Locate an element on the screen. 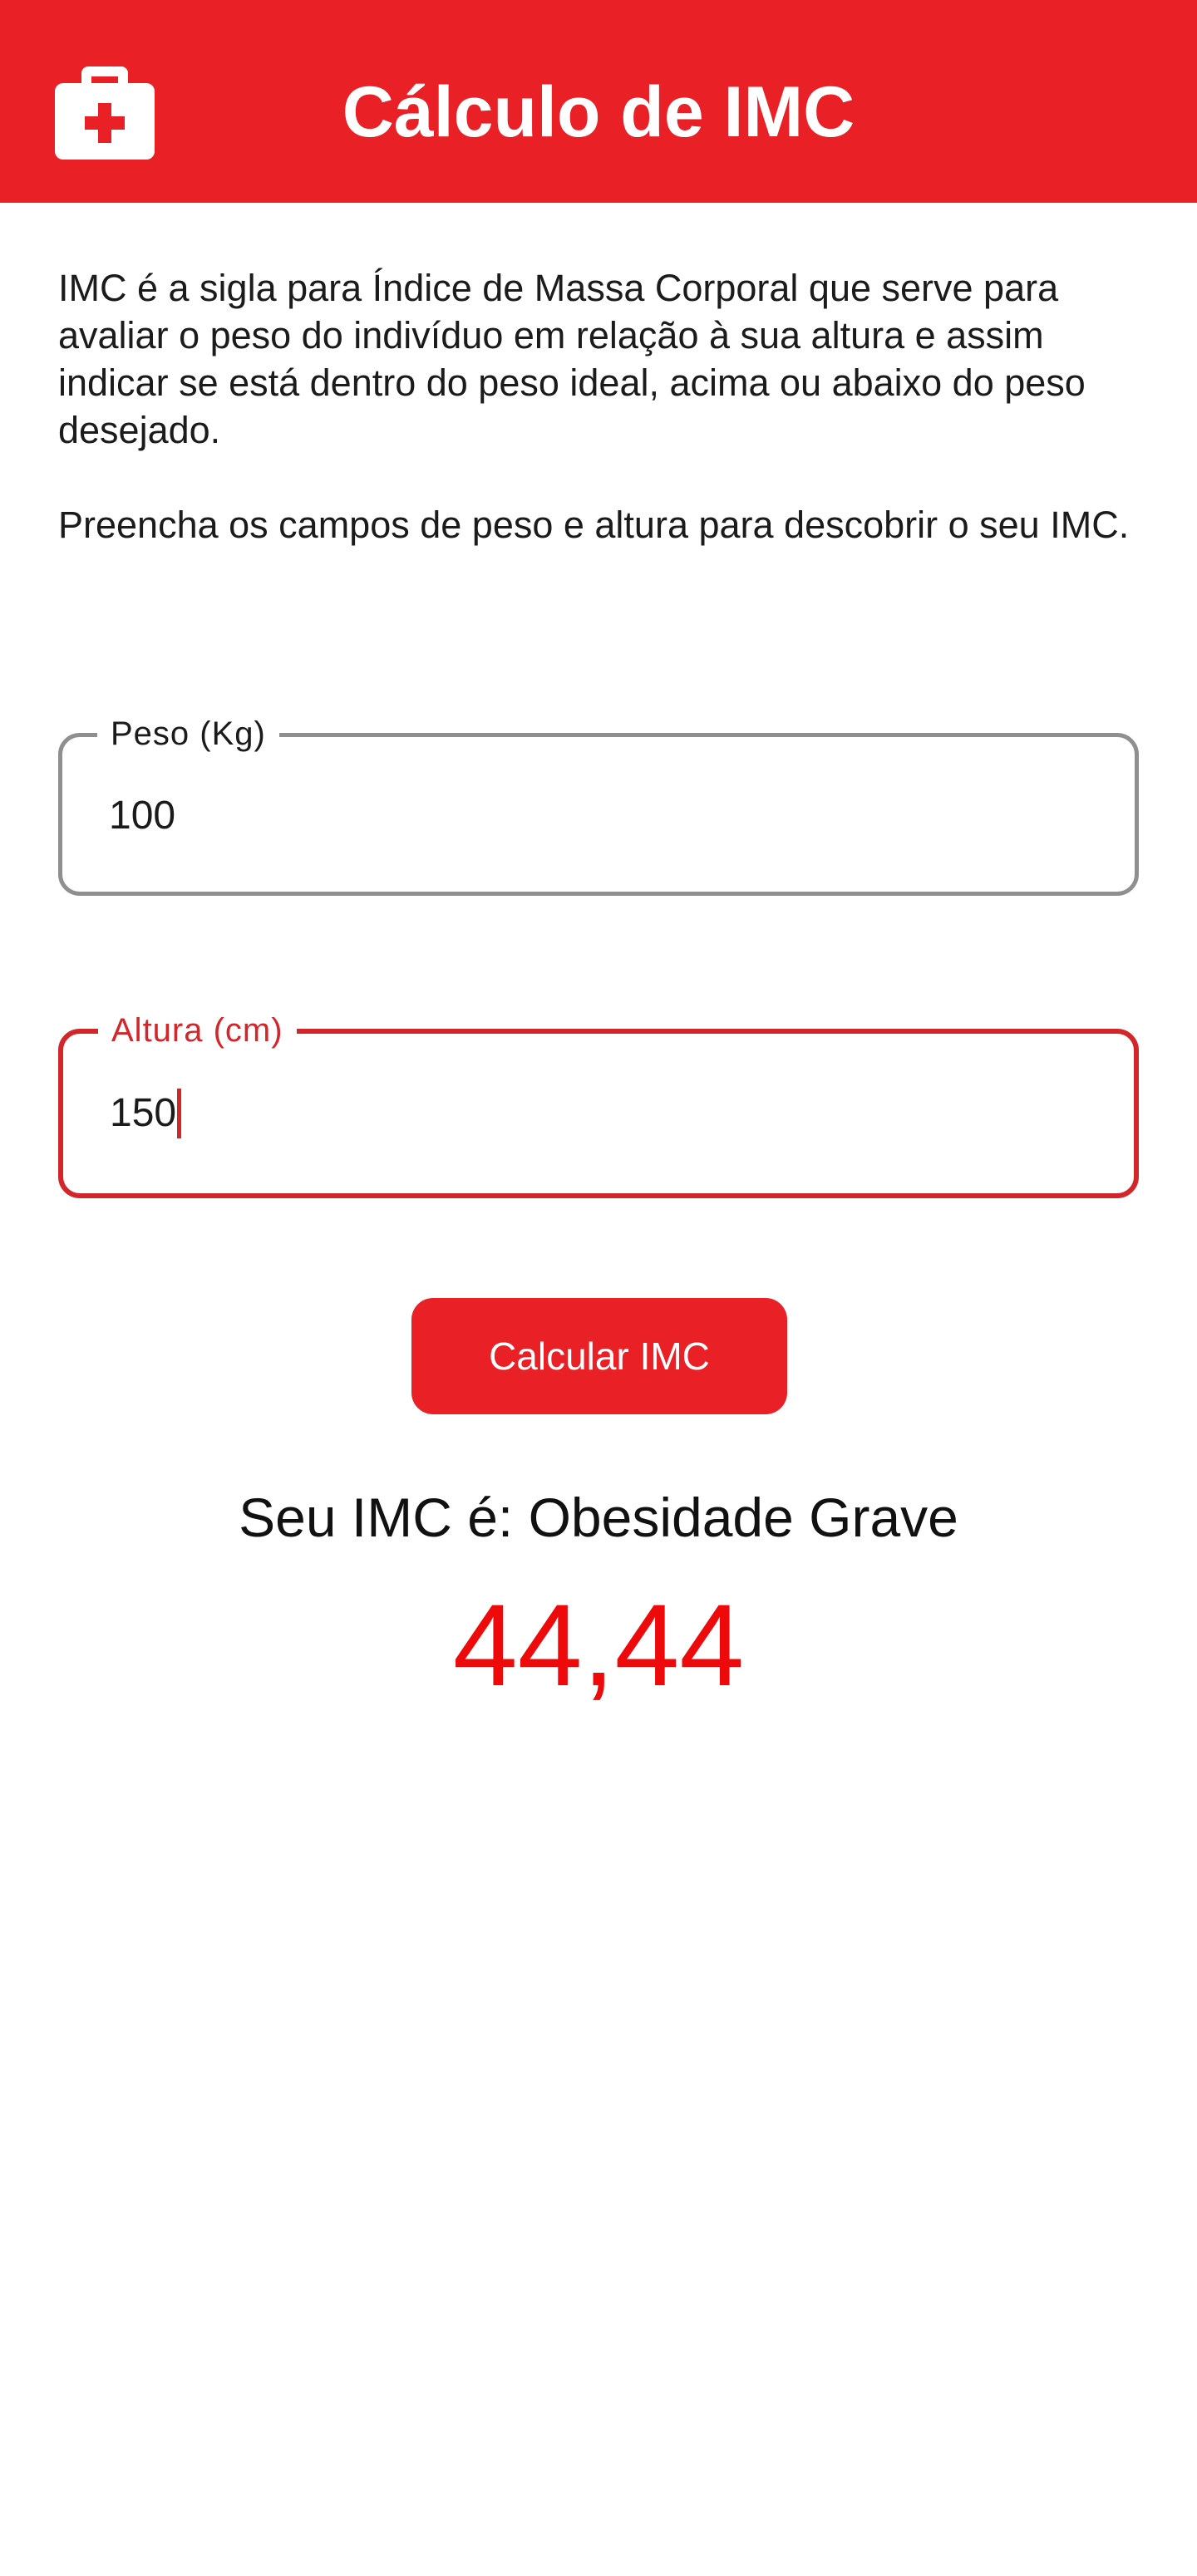 The width and height of the screenshot is (1197, 2576). result-value: 44,44 is located at coordinates (598, 1645).